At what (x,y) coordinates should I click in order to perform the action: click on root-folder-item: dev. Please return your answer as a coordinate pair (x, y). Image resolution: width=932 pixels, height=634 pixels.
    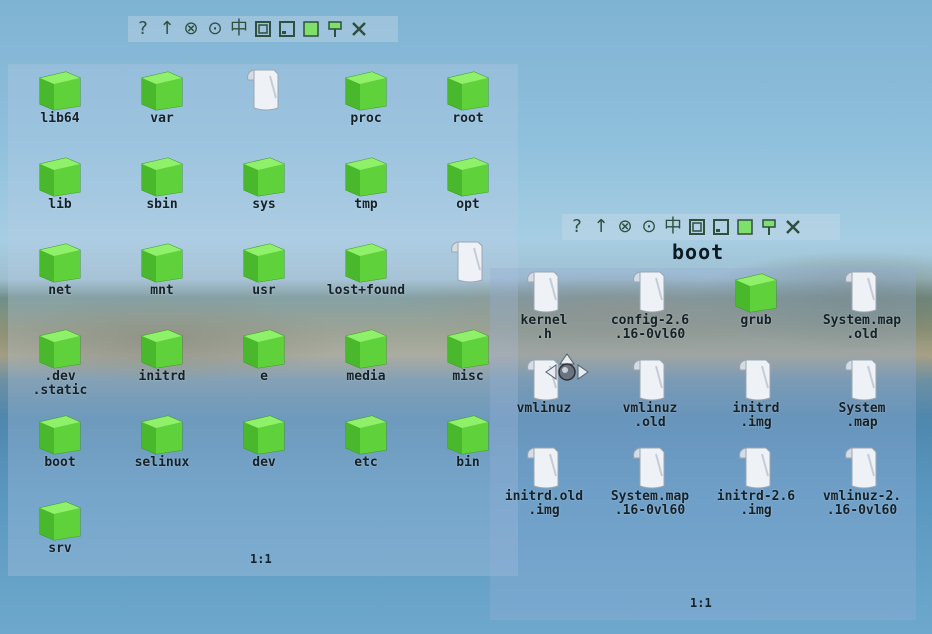
    Looking at the image, I should click on (264, 441).